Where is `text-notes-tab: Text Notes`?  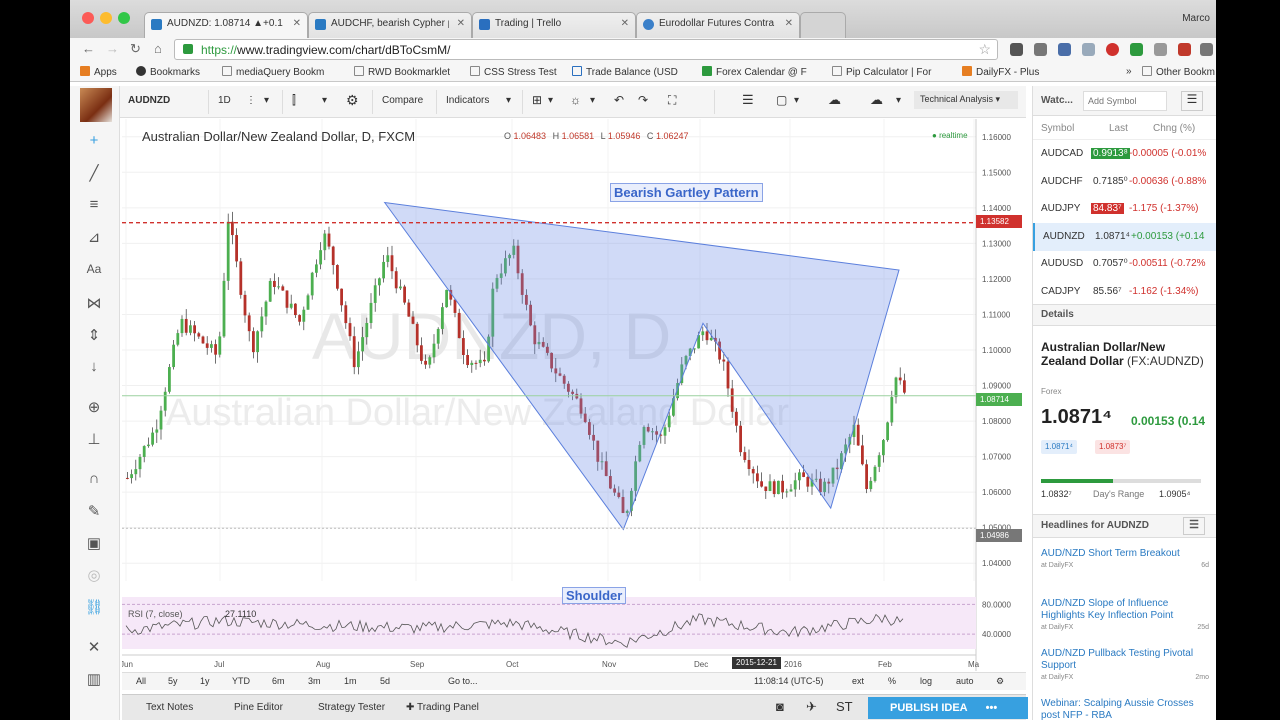 text-notes-tab: Text Notes is located at coordinates (169, 707).